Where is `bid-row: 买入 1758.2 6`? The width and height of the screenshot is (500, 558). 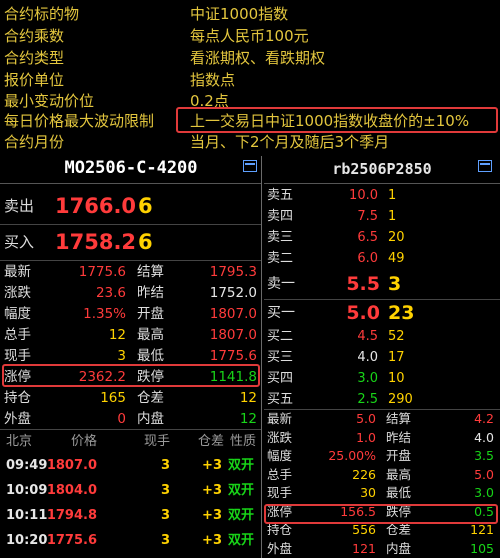 bid-row: 买入 1758.2 6 is located at coordinates (130, 242).